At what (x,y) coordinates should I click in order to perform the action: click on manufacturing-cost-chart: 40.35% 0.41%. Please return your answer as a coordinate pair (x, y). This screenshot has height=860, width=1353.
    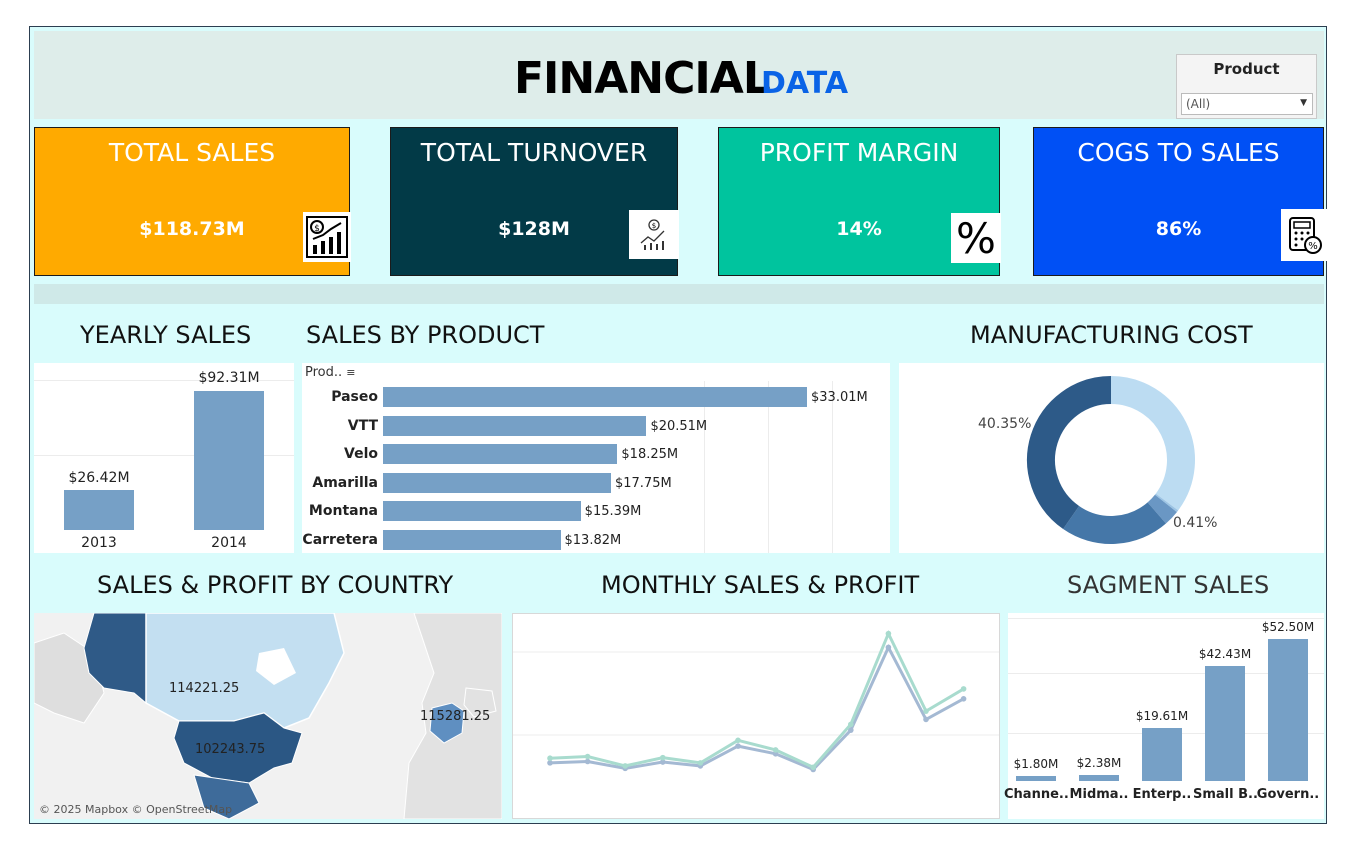
    Looking at the image, I should click on (1111, 458).